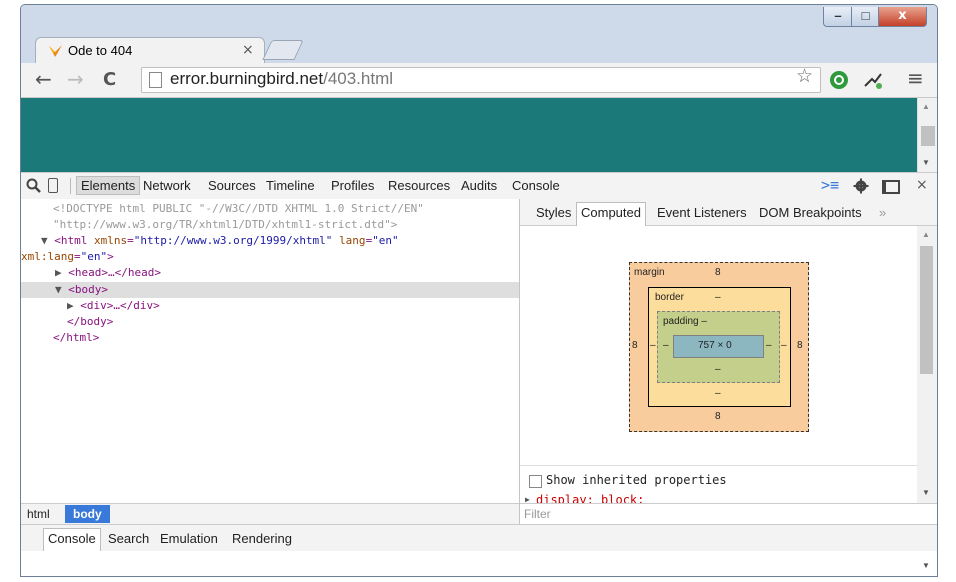 This screenshot has height=582, width=956. I want to click on margin-top-value: 8, so click(718, 272).